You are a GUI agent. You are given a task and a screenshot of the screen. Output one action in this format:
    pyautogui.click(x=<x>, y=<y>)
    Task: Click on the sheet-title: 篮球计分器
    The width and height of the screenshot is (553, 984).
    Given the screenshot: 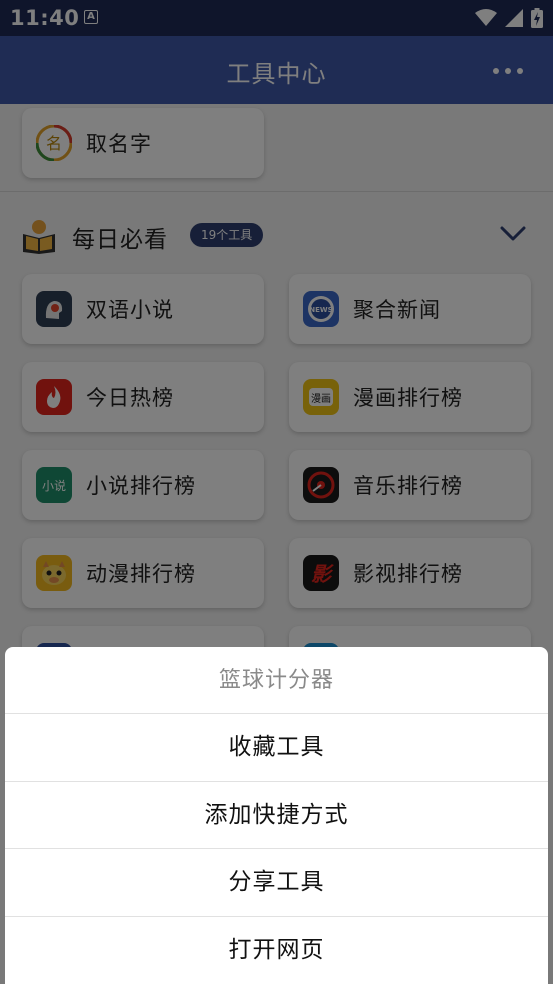 What is the action you would take?
    pyautogui.click(x=276, y=680)
    